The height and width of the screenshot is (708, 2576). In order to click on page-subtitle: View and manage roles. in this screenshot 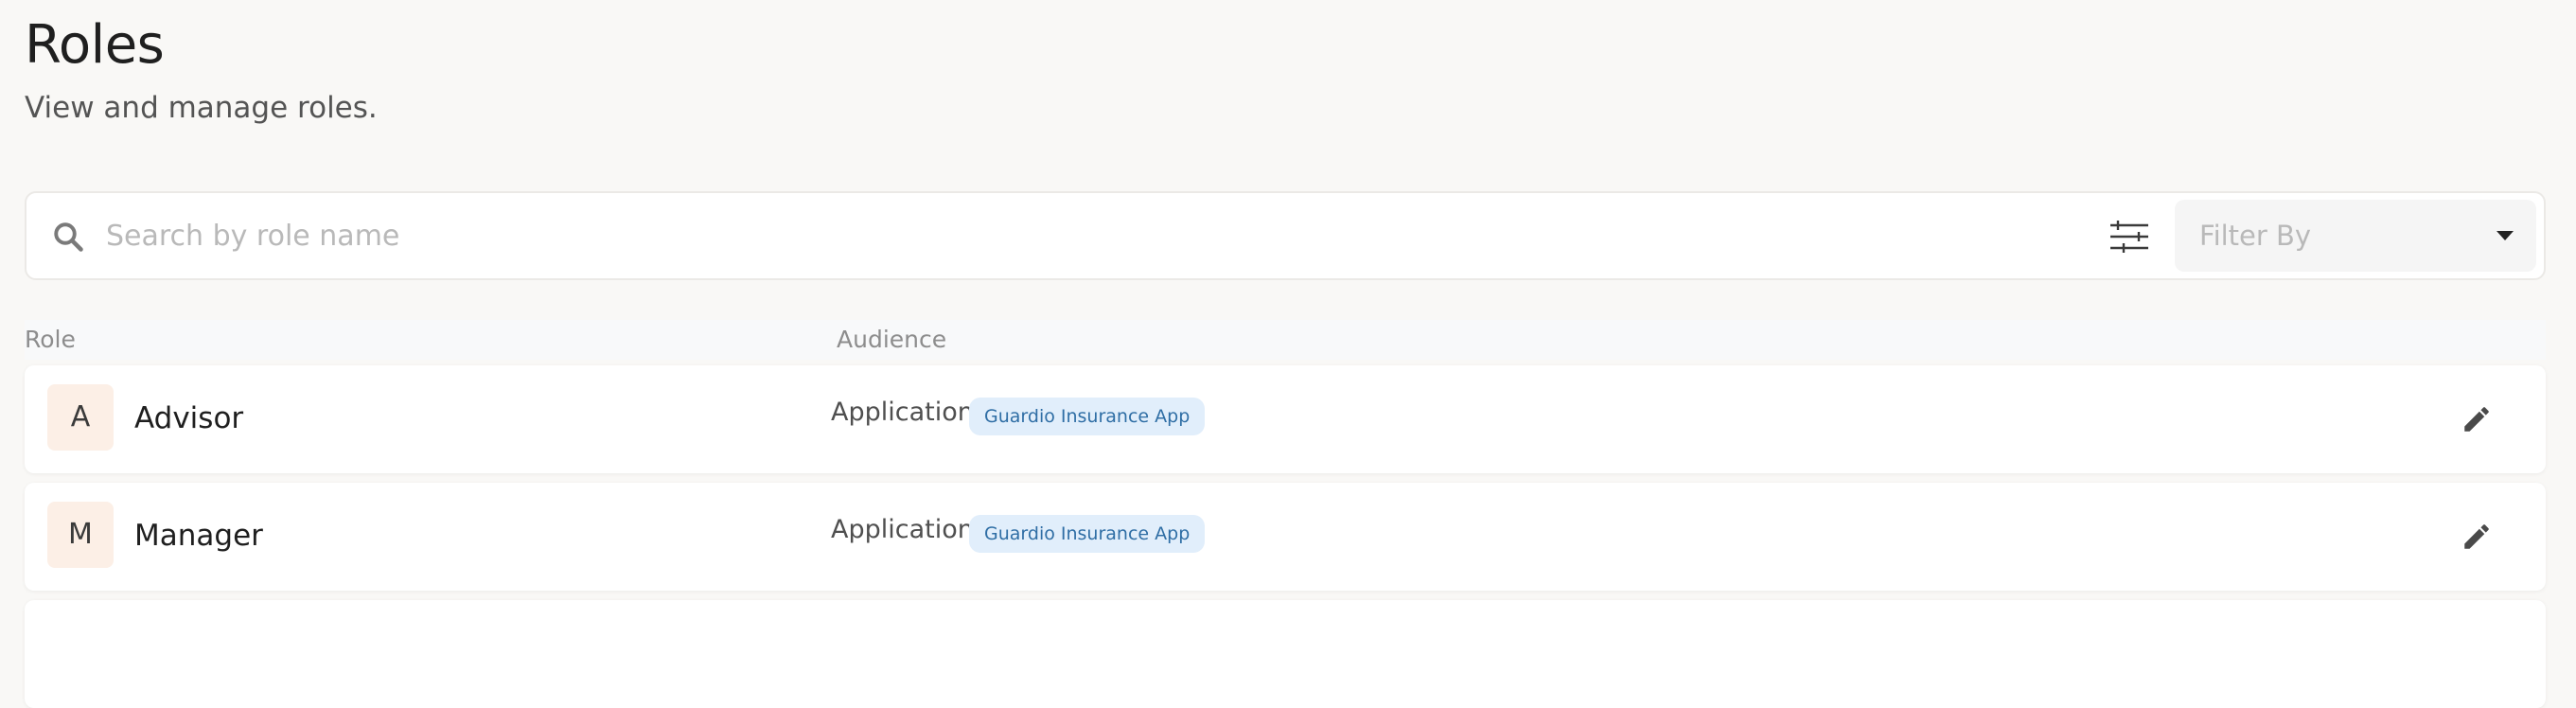, I will do `click(201, 108)`.